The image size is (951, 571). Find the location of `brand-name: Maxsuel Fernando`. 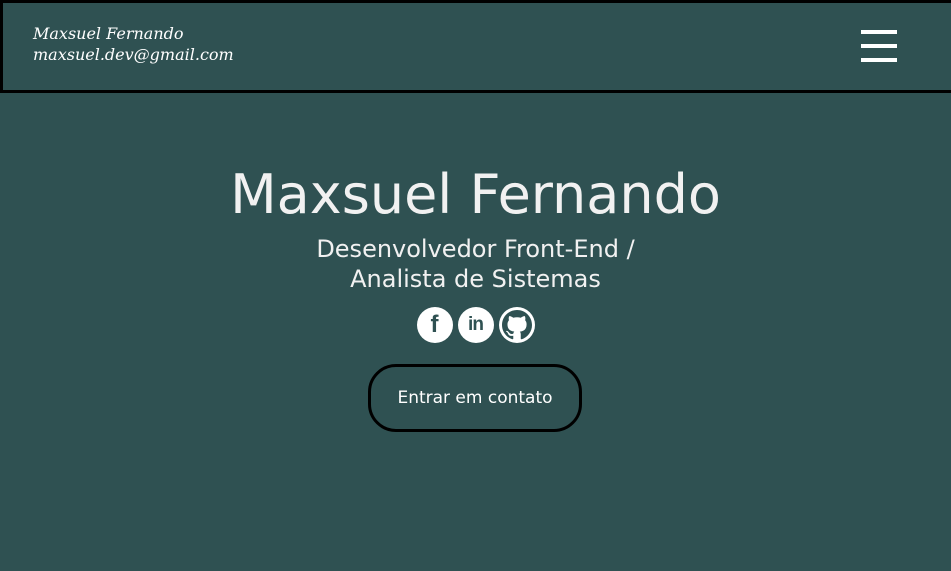

brand-name: Maxsuel Fernando is located at coordinates (108, 33).